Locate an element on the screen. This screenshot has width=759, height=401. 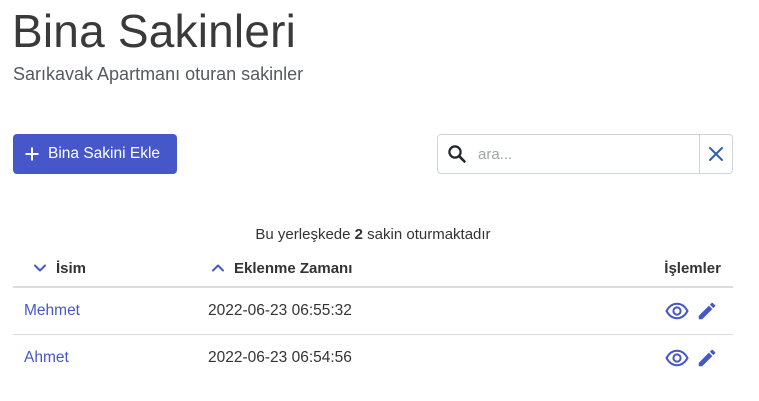
column-header-actions: İşlemler is located at coordinates (692, 268).